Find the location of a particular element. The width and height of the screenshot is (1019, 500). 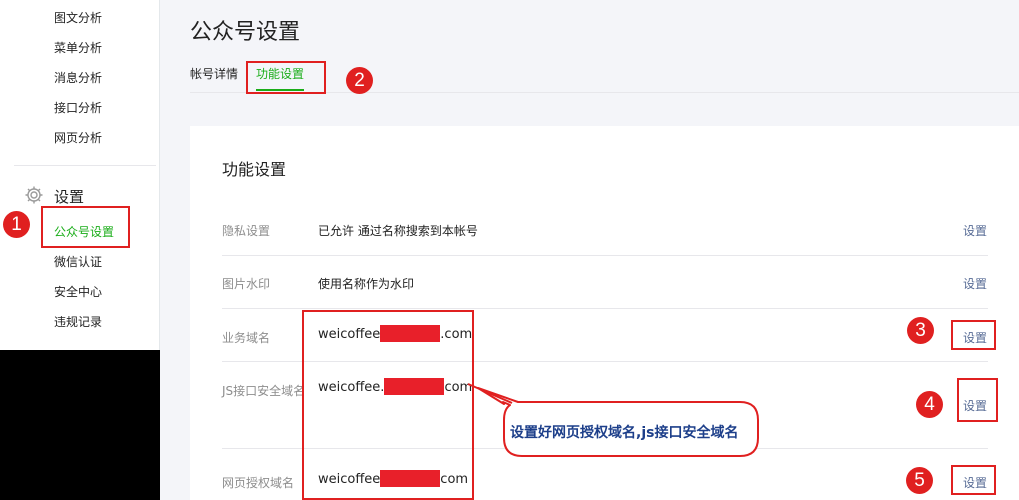

callout-text: 设置好网页授权域名,js接口安全域名 is located at coordinates (624, 433).